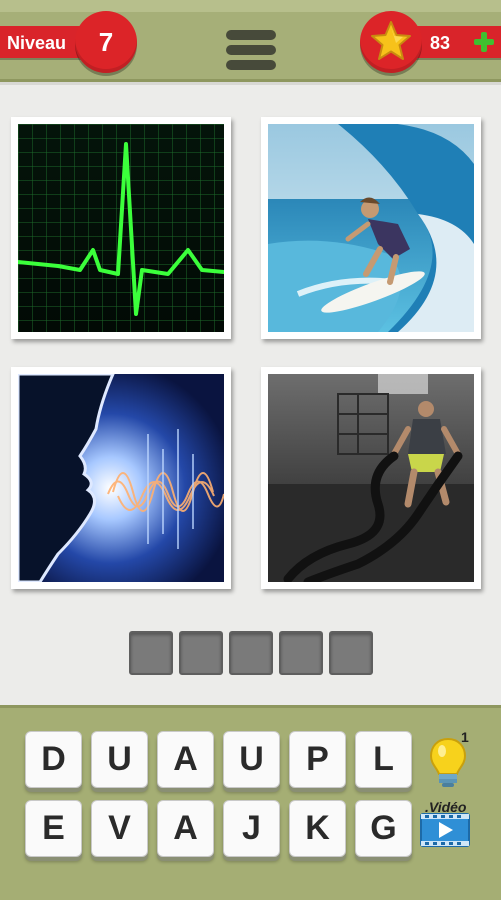 The width and height of the screenshot is (501, 900). Describe the element at coordinates (445, 830) in the screenshot. I see `video-play-icon` at that location.